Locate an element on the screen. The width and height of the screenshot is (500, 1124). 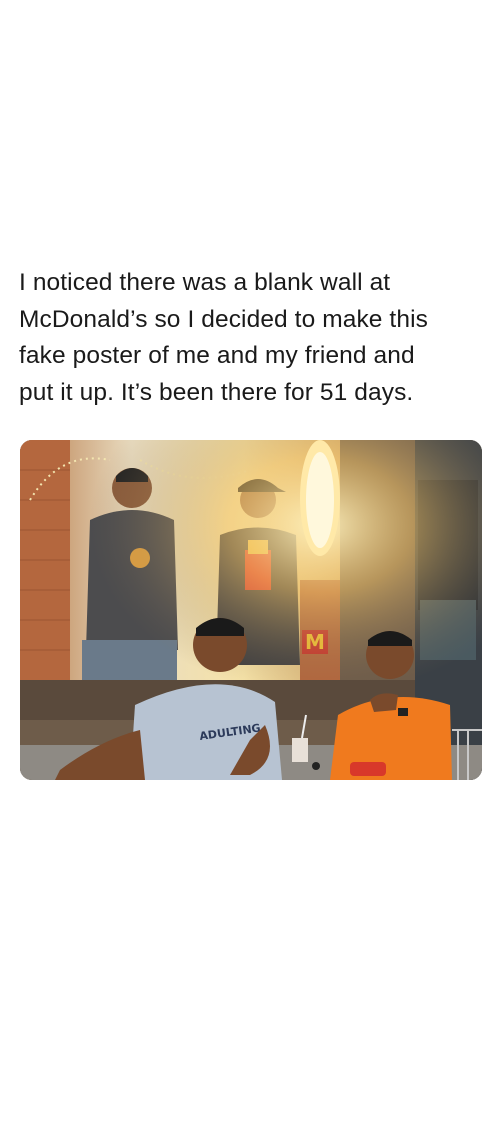
fries-box is located at coordinates (368, 769).